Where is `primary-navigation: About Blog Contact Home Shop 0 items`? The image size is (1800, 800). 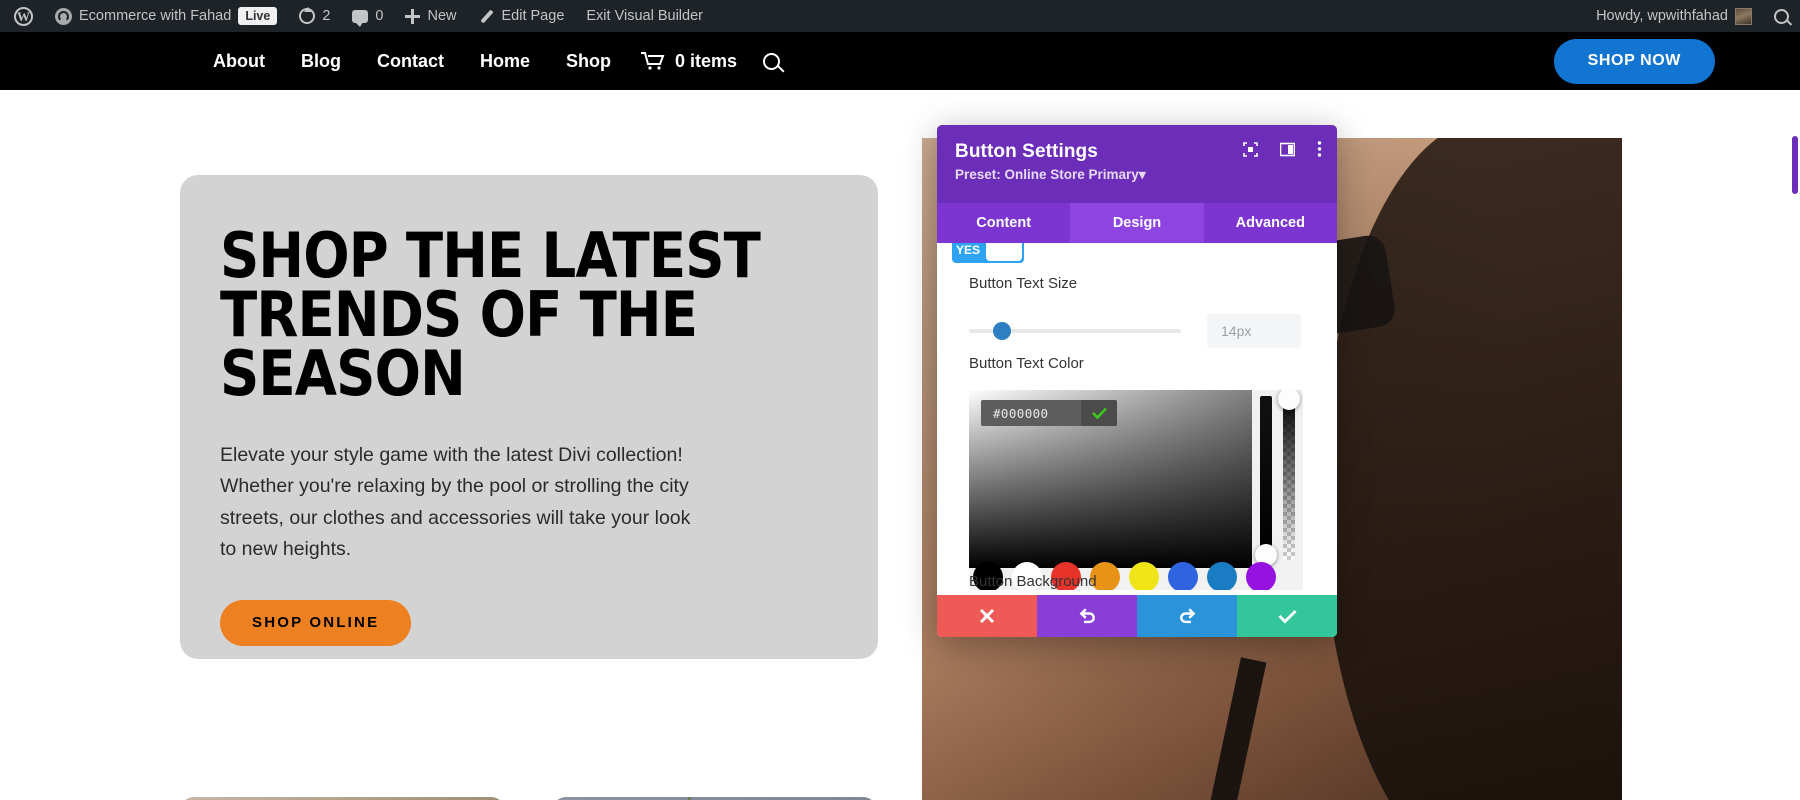
primary-navigation: About Blog Contact Home Shop 0 items is located at coordinates (488, 61).